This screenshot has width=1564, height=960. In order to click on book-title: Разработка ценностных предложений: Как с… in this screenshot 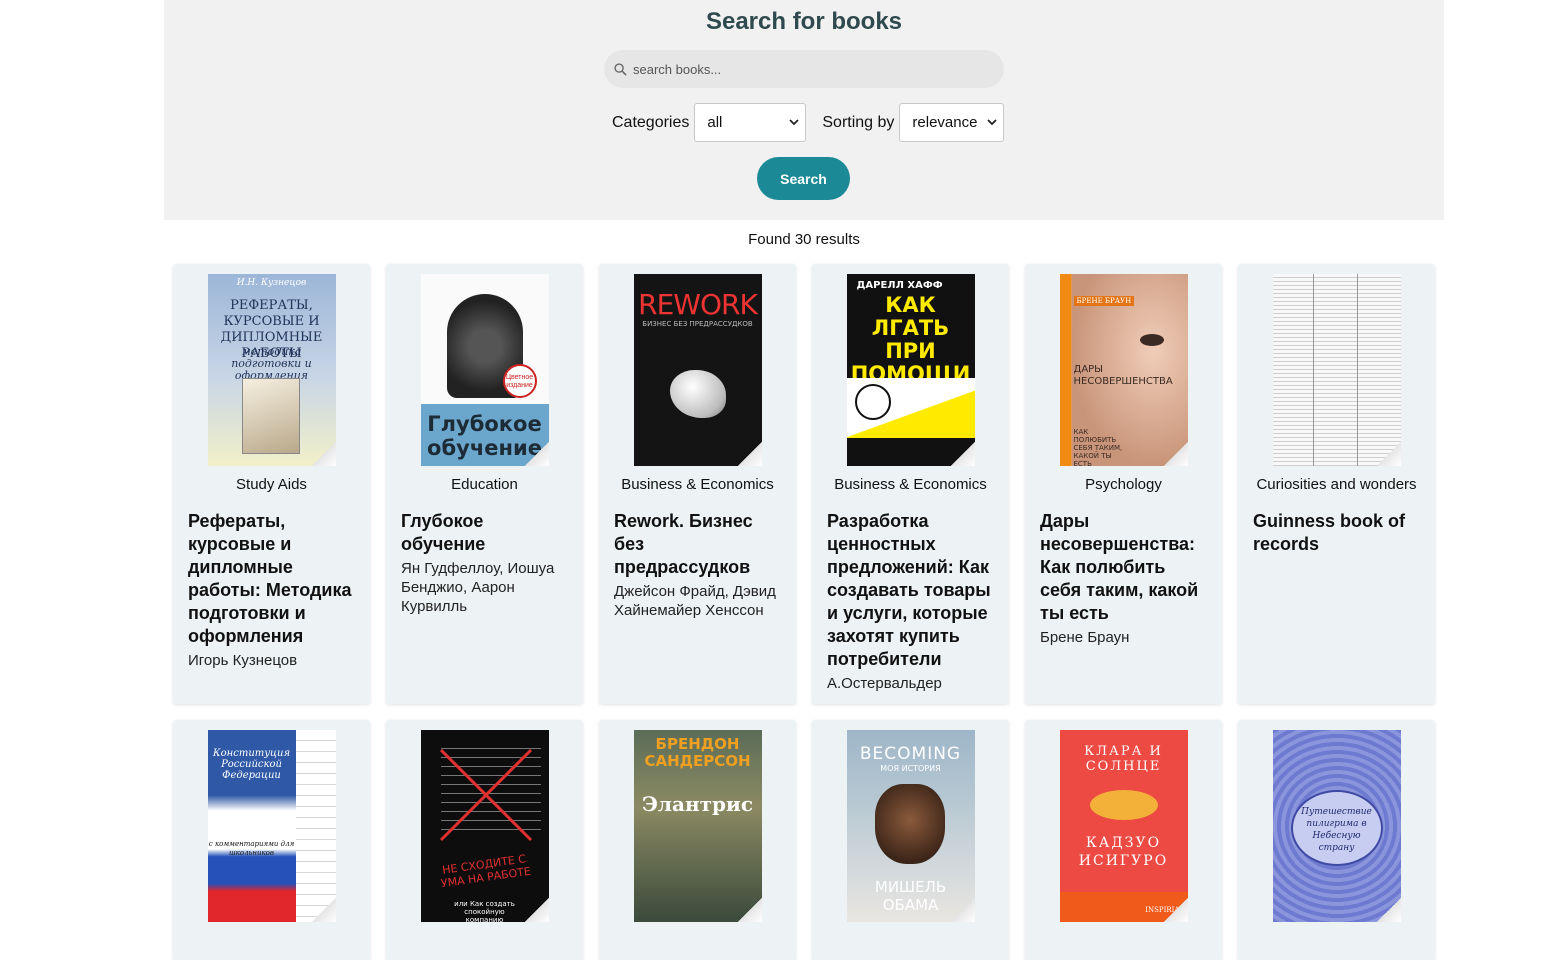, I will do `click(910, 590)`.